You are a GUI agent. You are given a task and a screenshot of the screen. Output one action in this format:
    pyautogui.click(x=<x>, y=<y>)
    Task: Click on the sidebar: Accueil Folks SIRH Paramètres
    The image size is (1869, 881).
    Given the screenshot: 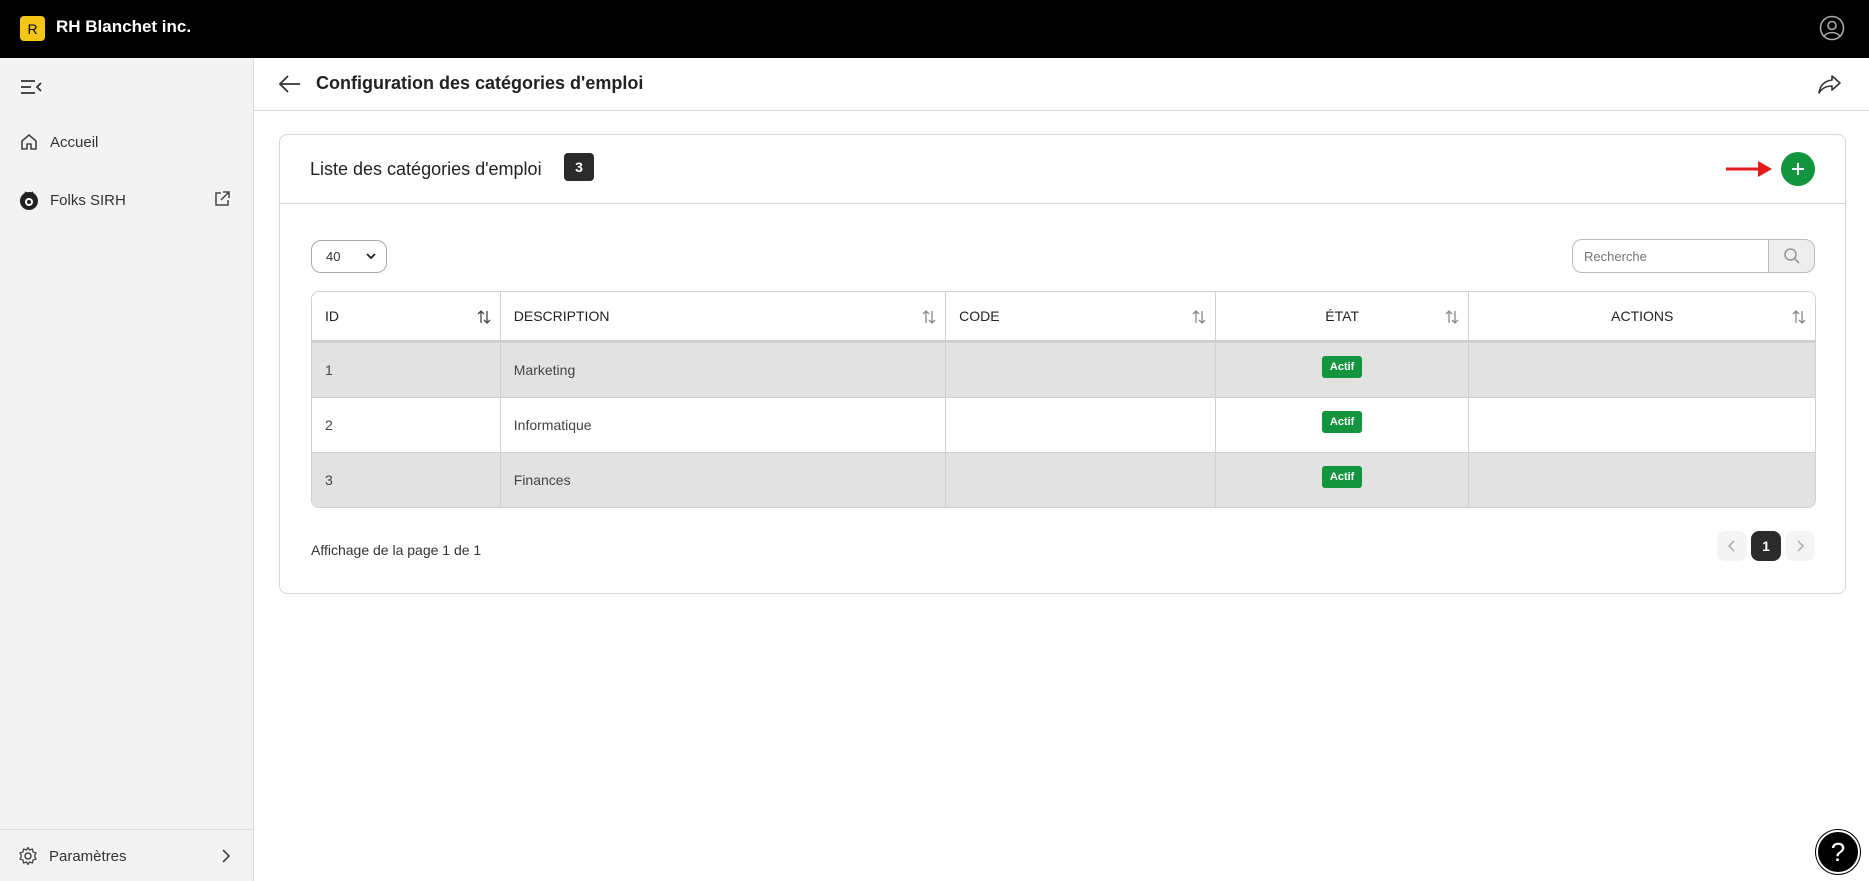 What is the action you would take?
    pyautogui.click(x=127, y=469)
    